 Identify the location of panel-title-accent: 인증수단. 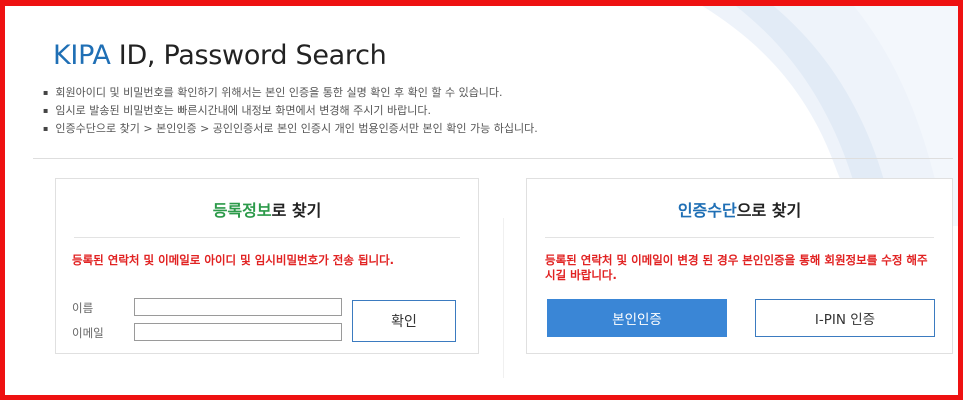
(707, 210).